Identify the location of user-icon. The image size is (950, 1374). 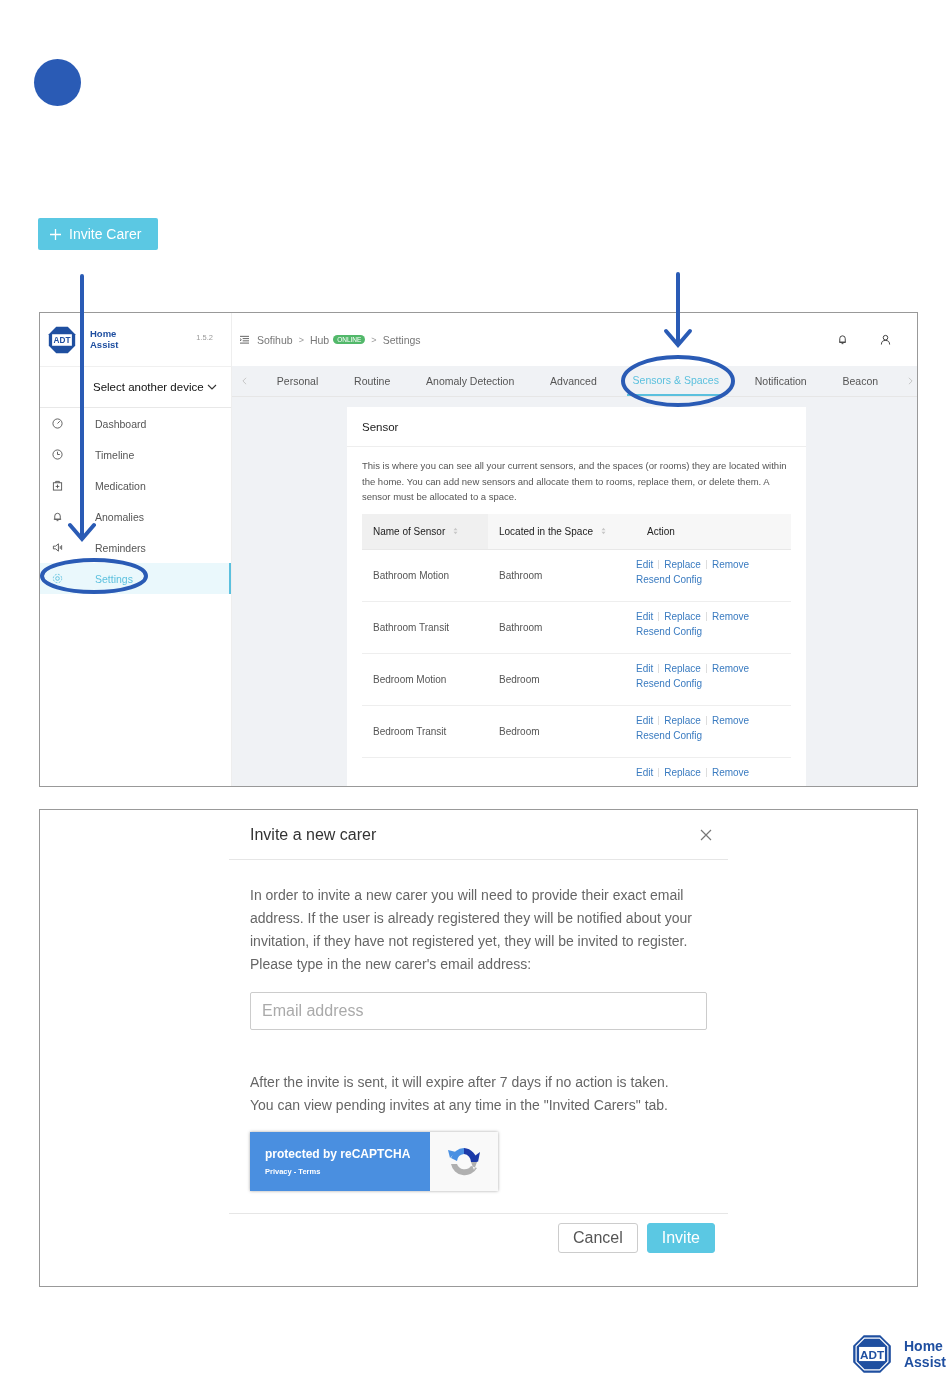
(885, 339).